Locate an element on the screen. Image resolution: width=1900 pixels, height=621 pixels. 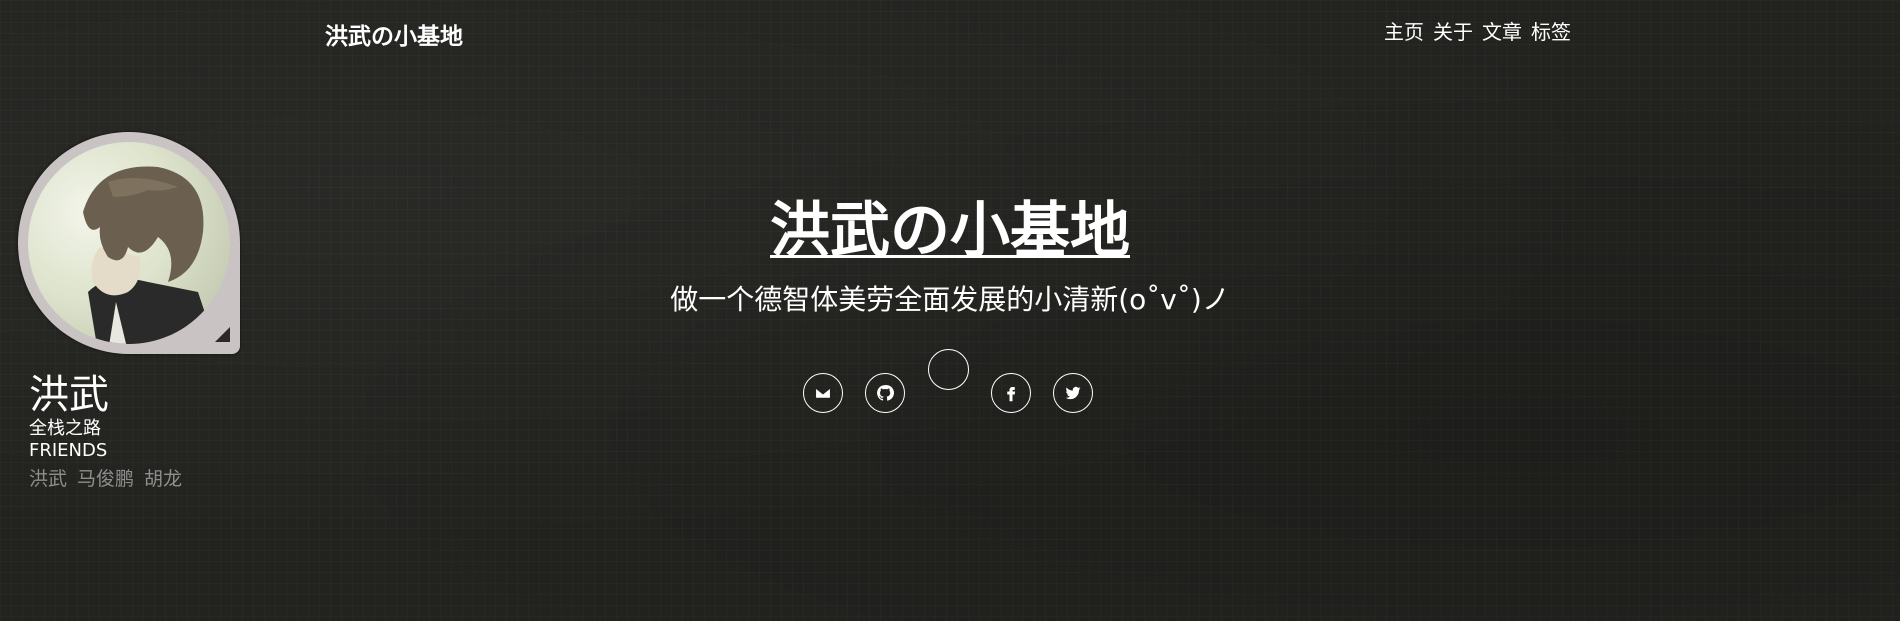
site-title: 洪武の小基地 is located at coordinates (950, 231).